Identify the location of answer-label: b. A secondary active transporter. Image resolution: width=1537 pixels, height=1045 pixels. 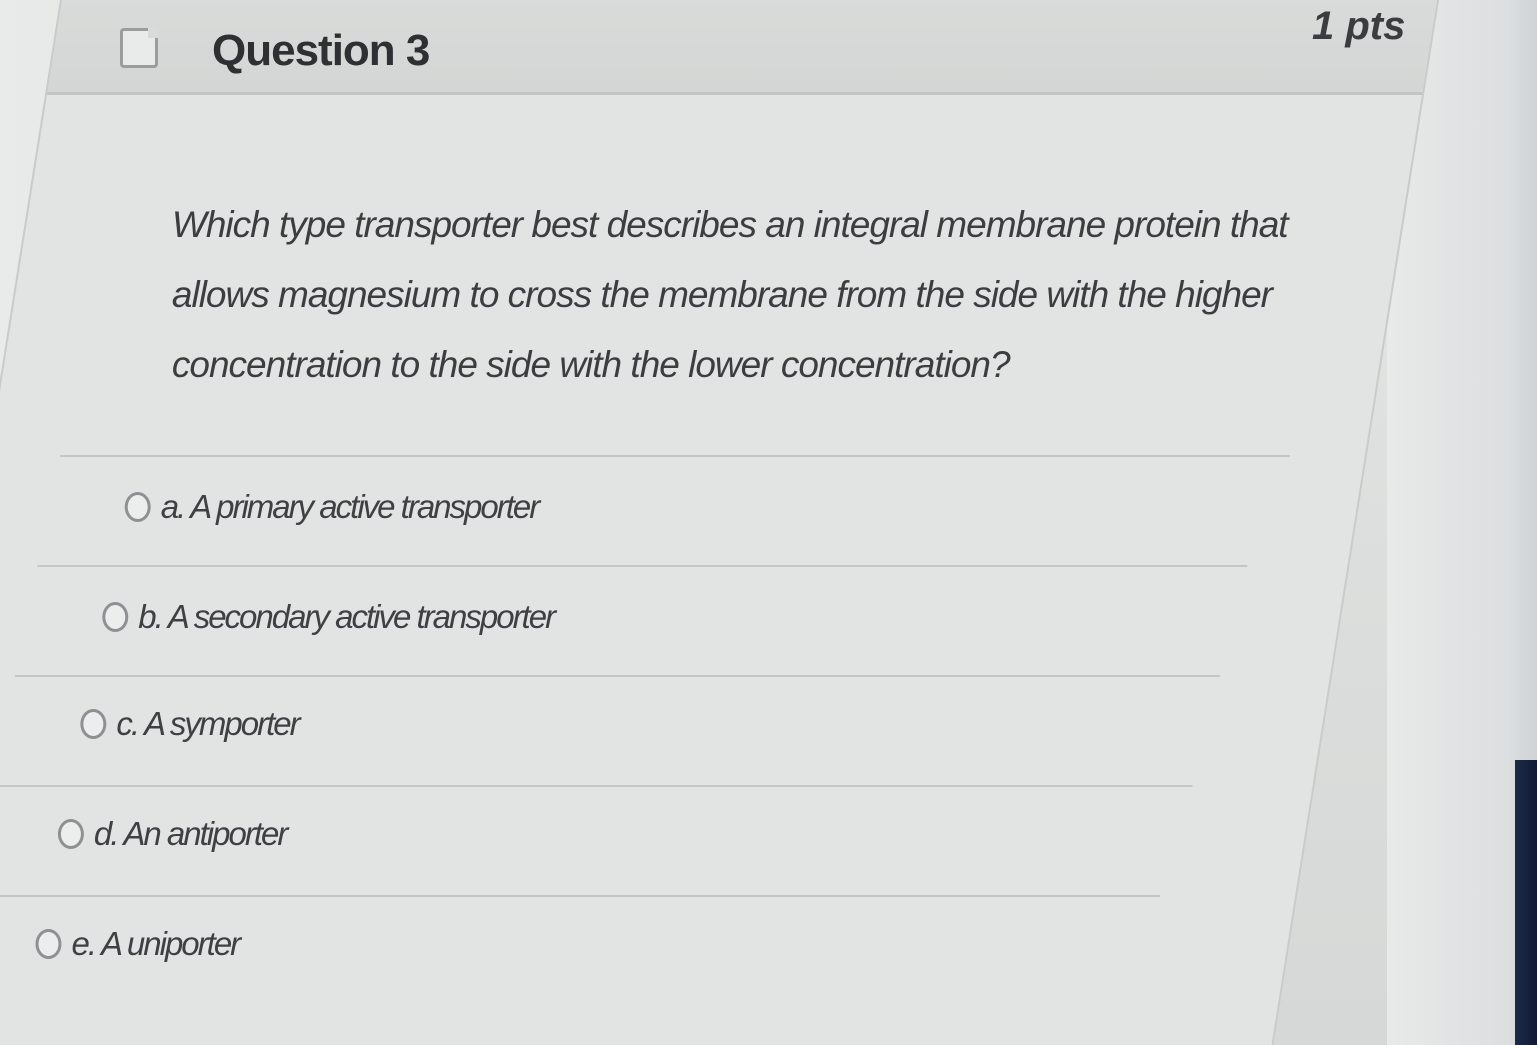
(346, 616).